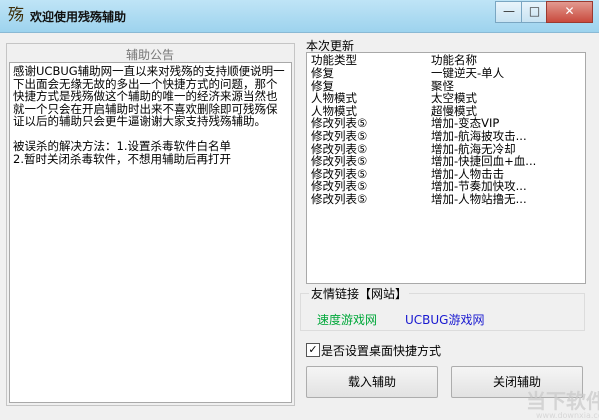  What do you see at coordinates (567, 415) in the screenshot?
I see `watermark-url: www.downxia.com` at bounding box center [567, 415].